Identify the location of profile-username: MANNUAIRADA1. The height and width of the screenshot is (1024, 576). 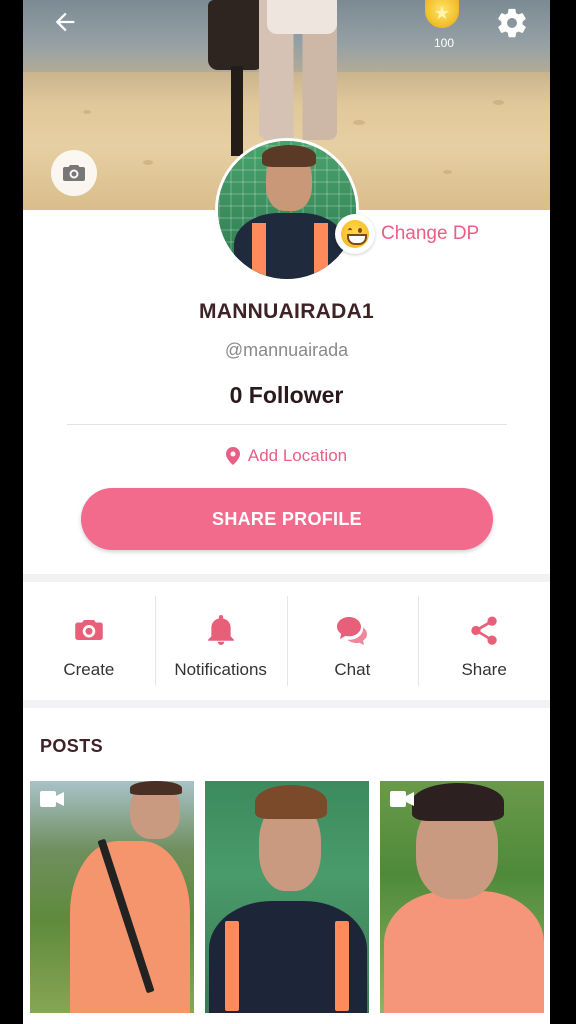
(286, 311).